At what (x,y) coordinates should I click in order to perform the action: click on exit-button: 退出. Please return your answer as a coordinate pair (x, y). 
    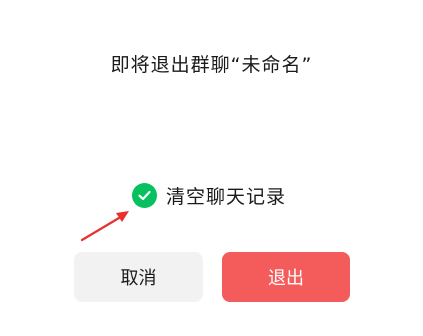
    Looking at the image, I should click on (286, 277).